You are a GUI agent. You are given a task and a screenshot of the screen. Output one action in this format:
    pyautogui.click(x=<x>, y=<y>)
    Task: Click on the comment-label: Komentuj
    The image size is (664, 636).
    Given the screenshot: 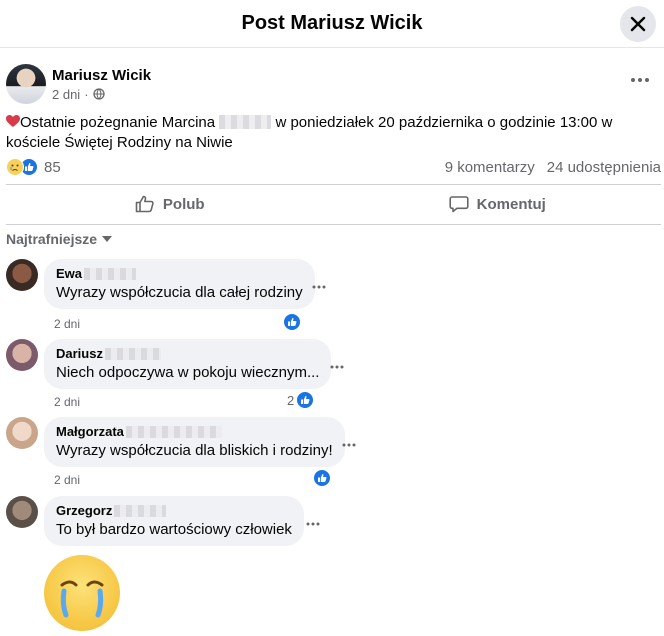 What is the action you would take?
    pyautogui.click(x=511, y=204)
    